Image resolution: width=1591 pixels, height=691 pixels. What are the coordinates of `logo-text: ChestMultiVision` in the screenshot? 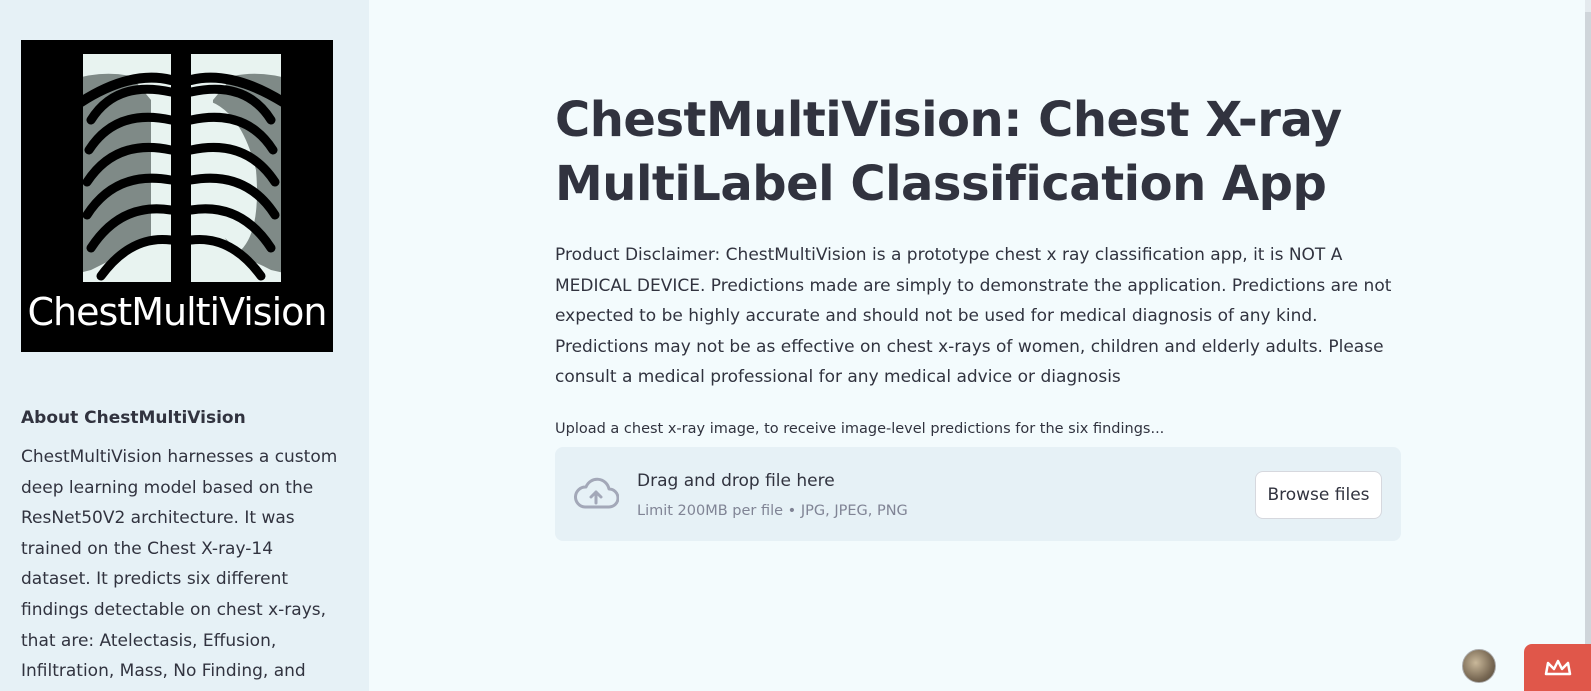 It's located at (177, 312).